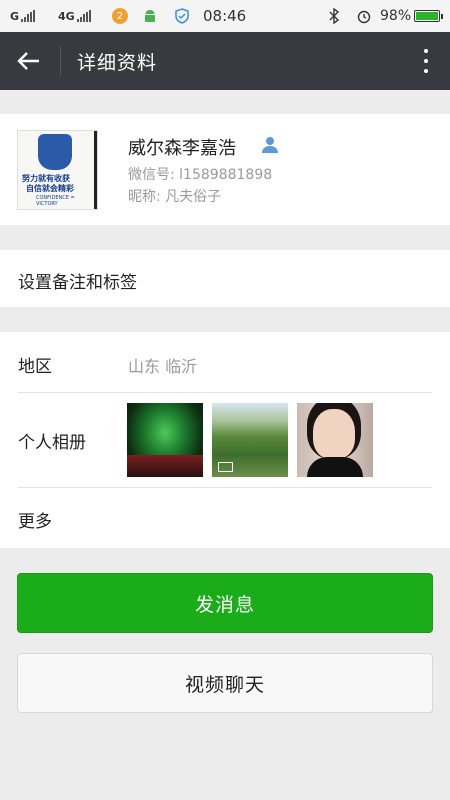 This screenshot has width=450, height=800. What do you see at coordinates (55, 152) in the screenshot?
I see `fist-image` at bounding box center [55, 152].